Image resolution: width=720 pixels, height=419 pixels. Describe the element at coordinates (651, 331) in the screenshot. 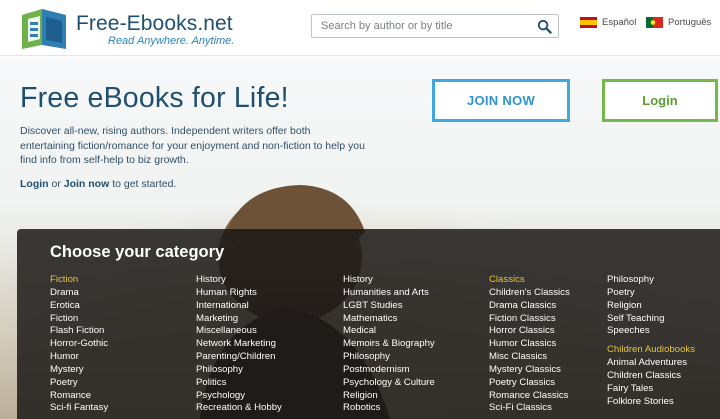

I see `category-link: Speeches` at that location.